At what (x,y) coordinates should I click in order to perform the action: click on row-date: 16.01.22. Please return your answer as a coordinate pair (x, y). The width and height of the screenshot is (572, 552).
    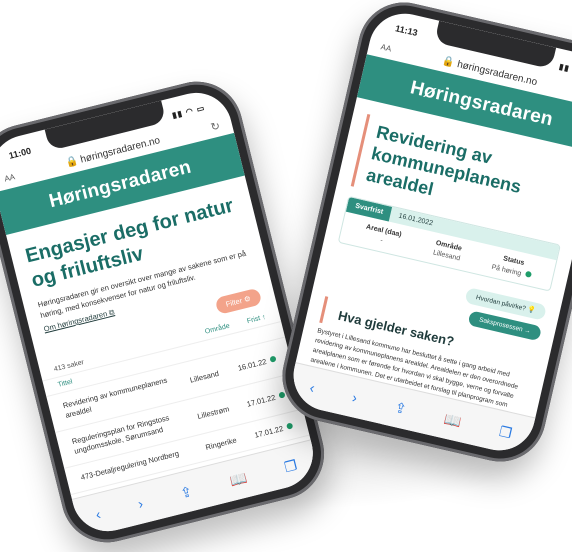
    Looking at the image, I should click on (255, 363).